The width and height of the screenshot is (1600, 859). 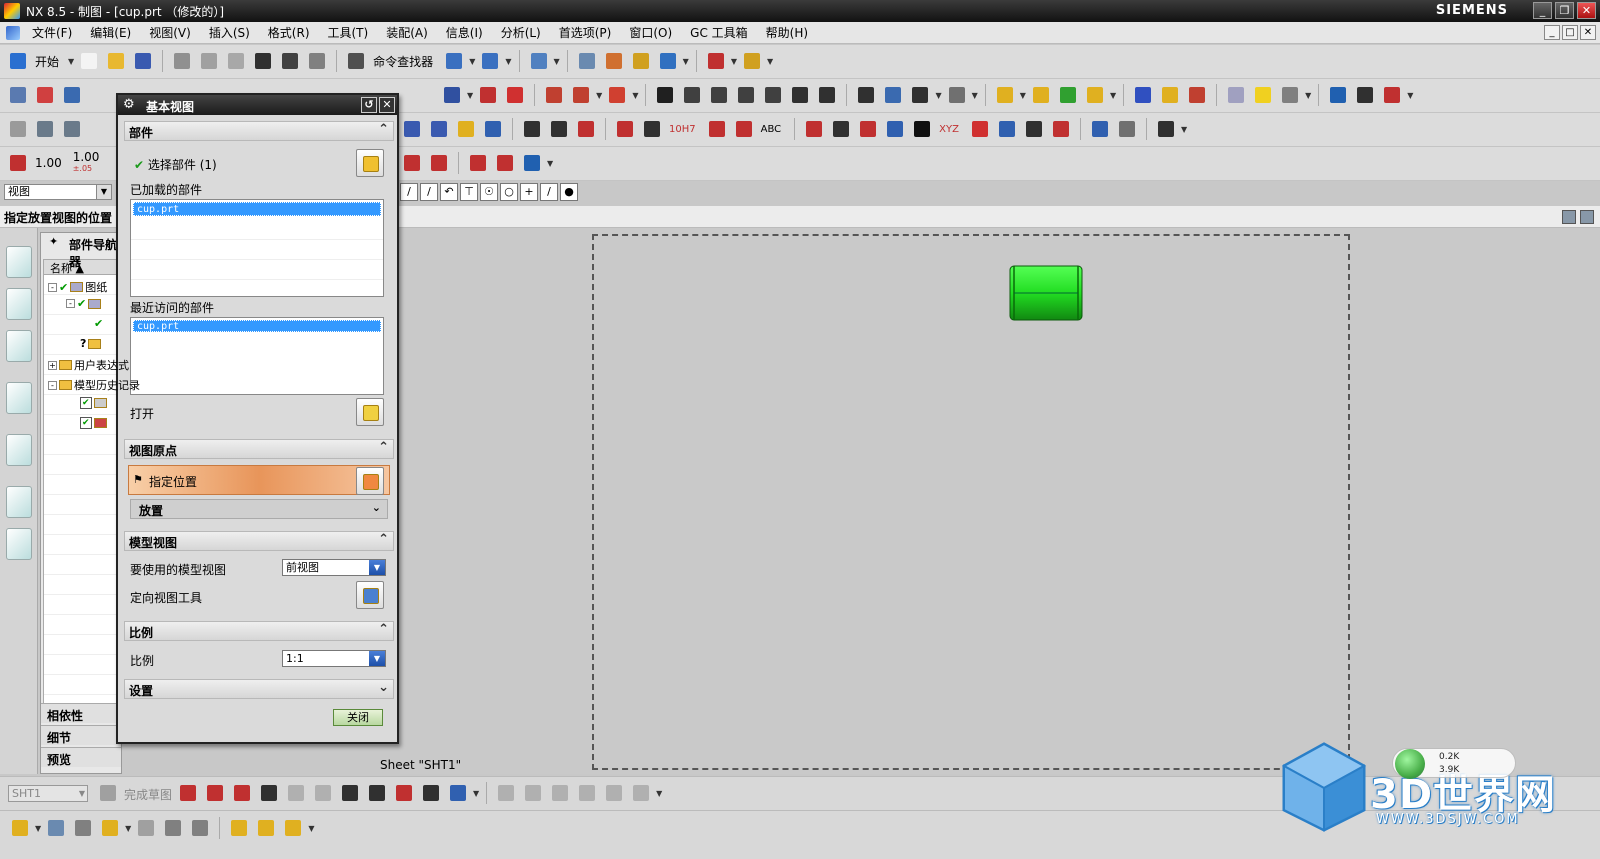 I want to click on specify-location-row: ⚑ 指定位置, so click(x=259, y=480).